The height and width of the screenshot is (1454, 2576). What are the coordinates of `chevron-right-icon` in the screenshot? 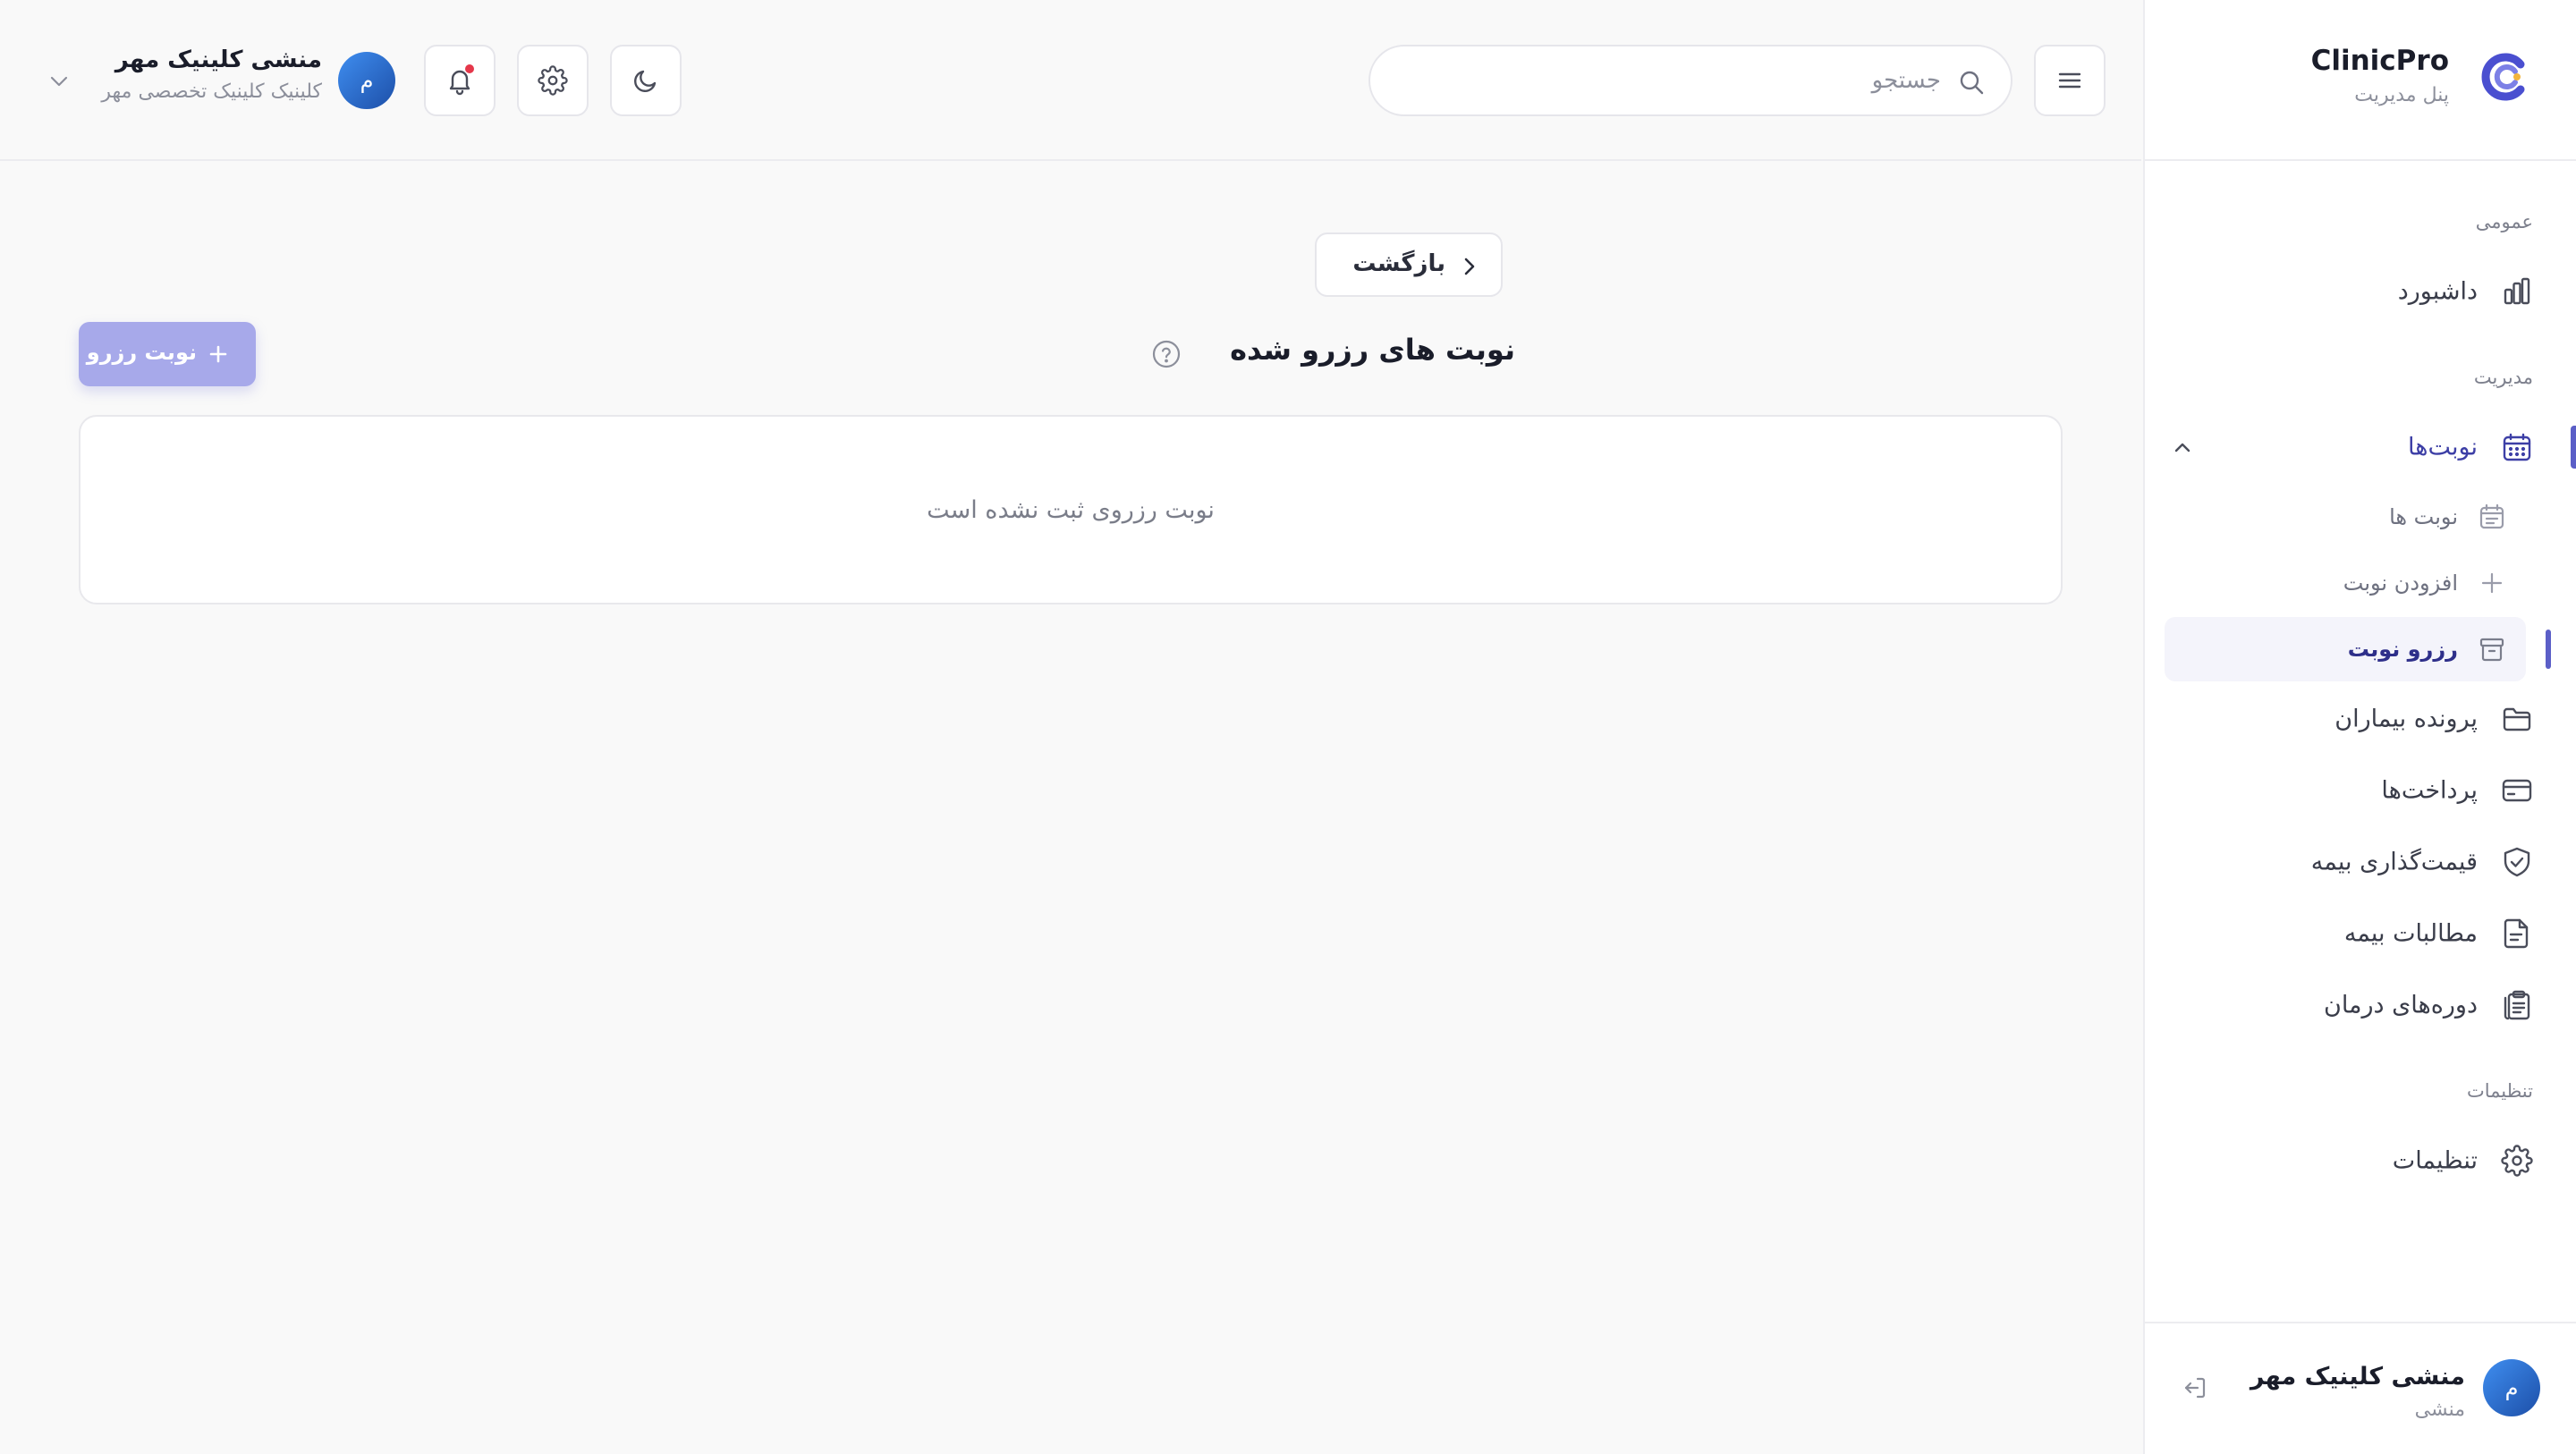 It's located at (1469, 266).